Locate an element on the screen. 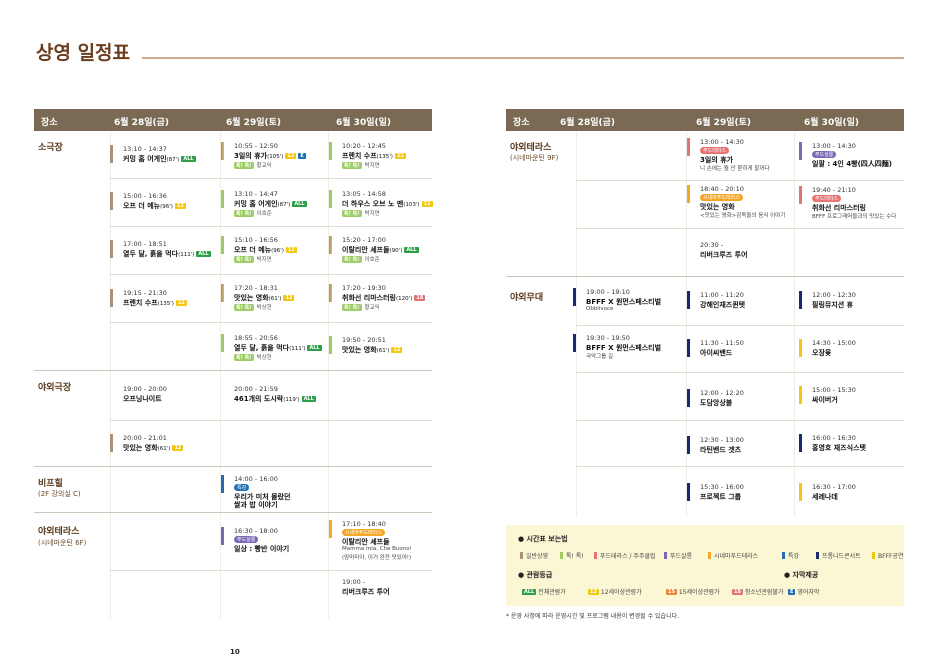 This screenshot has height=670, width=938. event-time: 14:30 - 15:00 is located at coordinates (834, 343).